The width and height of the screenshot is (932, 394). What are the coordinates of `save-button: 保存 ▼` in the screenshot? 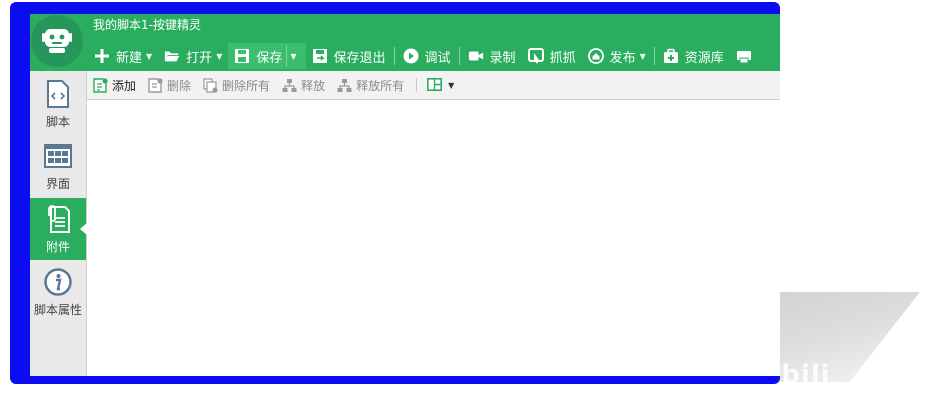 It's located at (267, 56).